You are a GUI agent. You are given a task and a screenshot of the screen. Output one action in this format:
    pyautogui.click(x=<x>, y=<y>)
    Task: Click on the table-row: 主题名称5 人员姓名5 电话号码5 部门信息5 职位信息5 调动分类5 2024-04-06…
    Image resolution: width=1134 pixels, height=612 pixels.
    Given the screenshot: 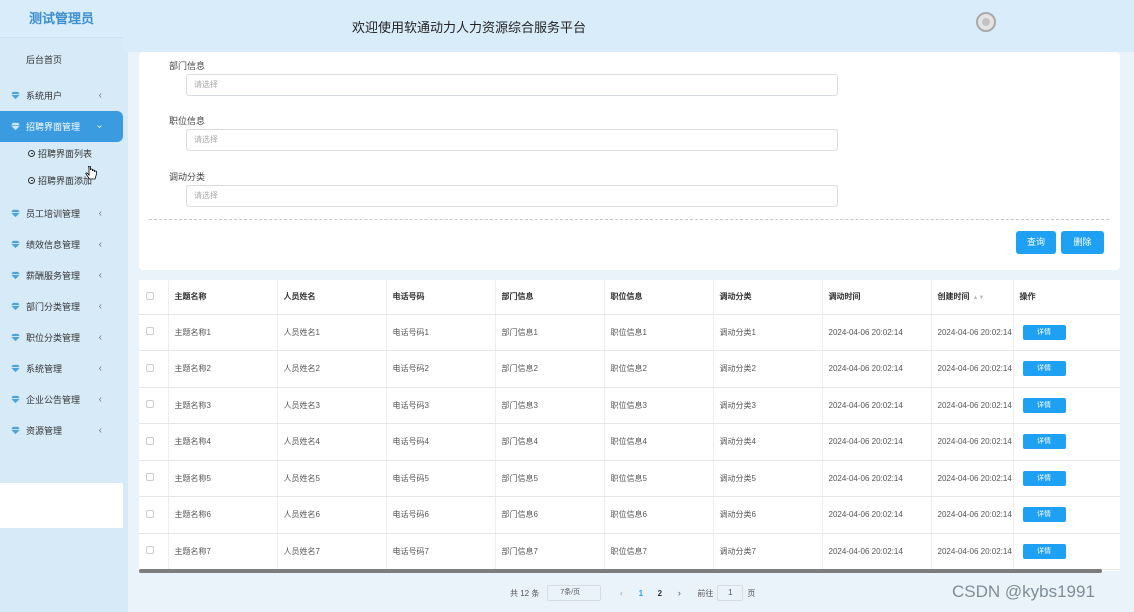 What is the action you would take?
    pyautogui.click(x=629, y=478)
    